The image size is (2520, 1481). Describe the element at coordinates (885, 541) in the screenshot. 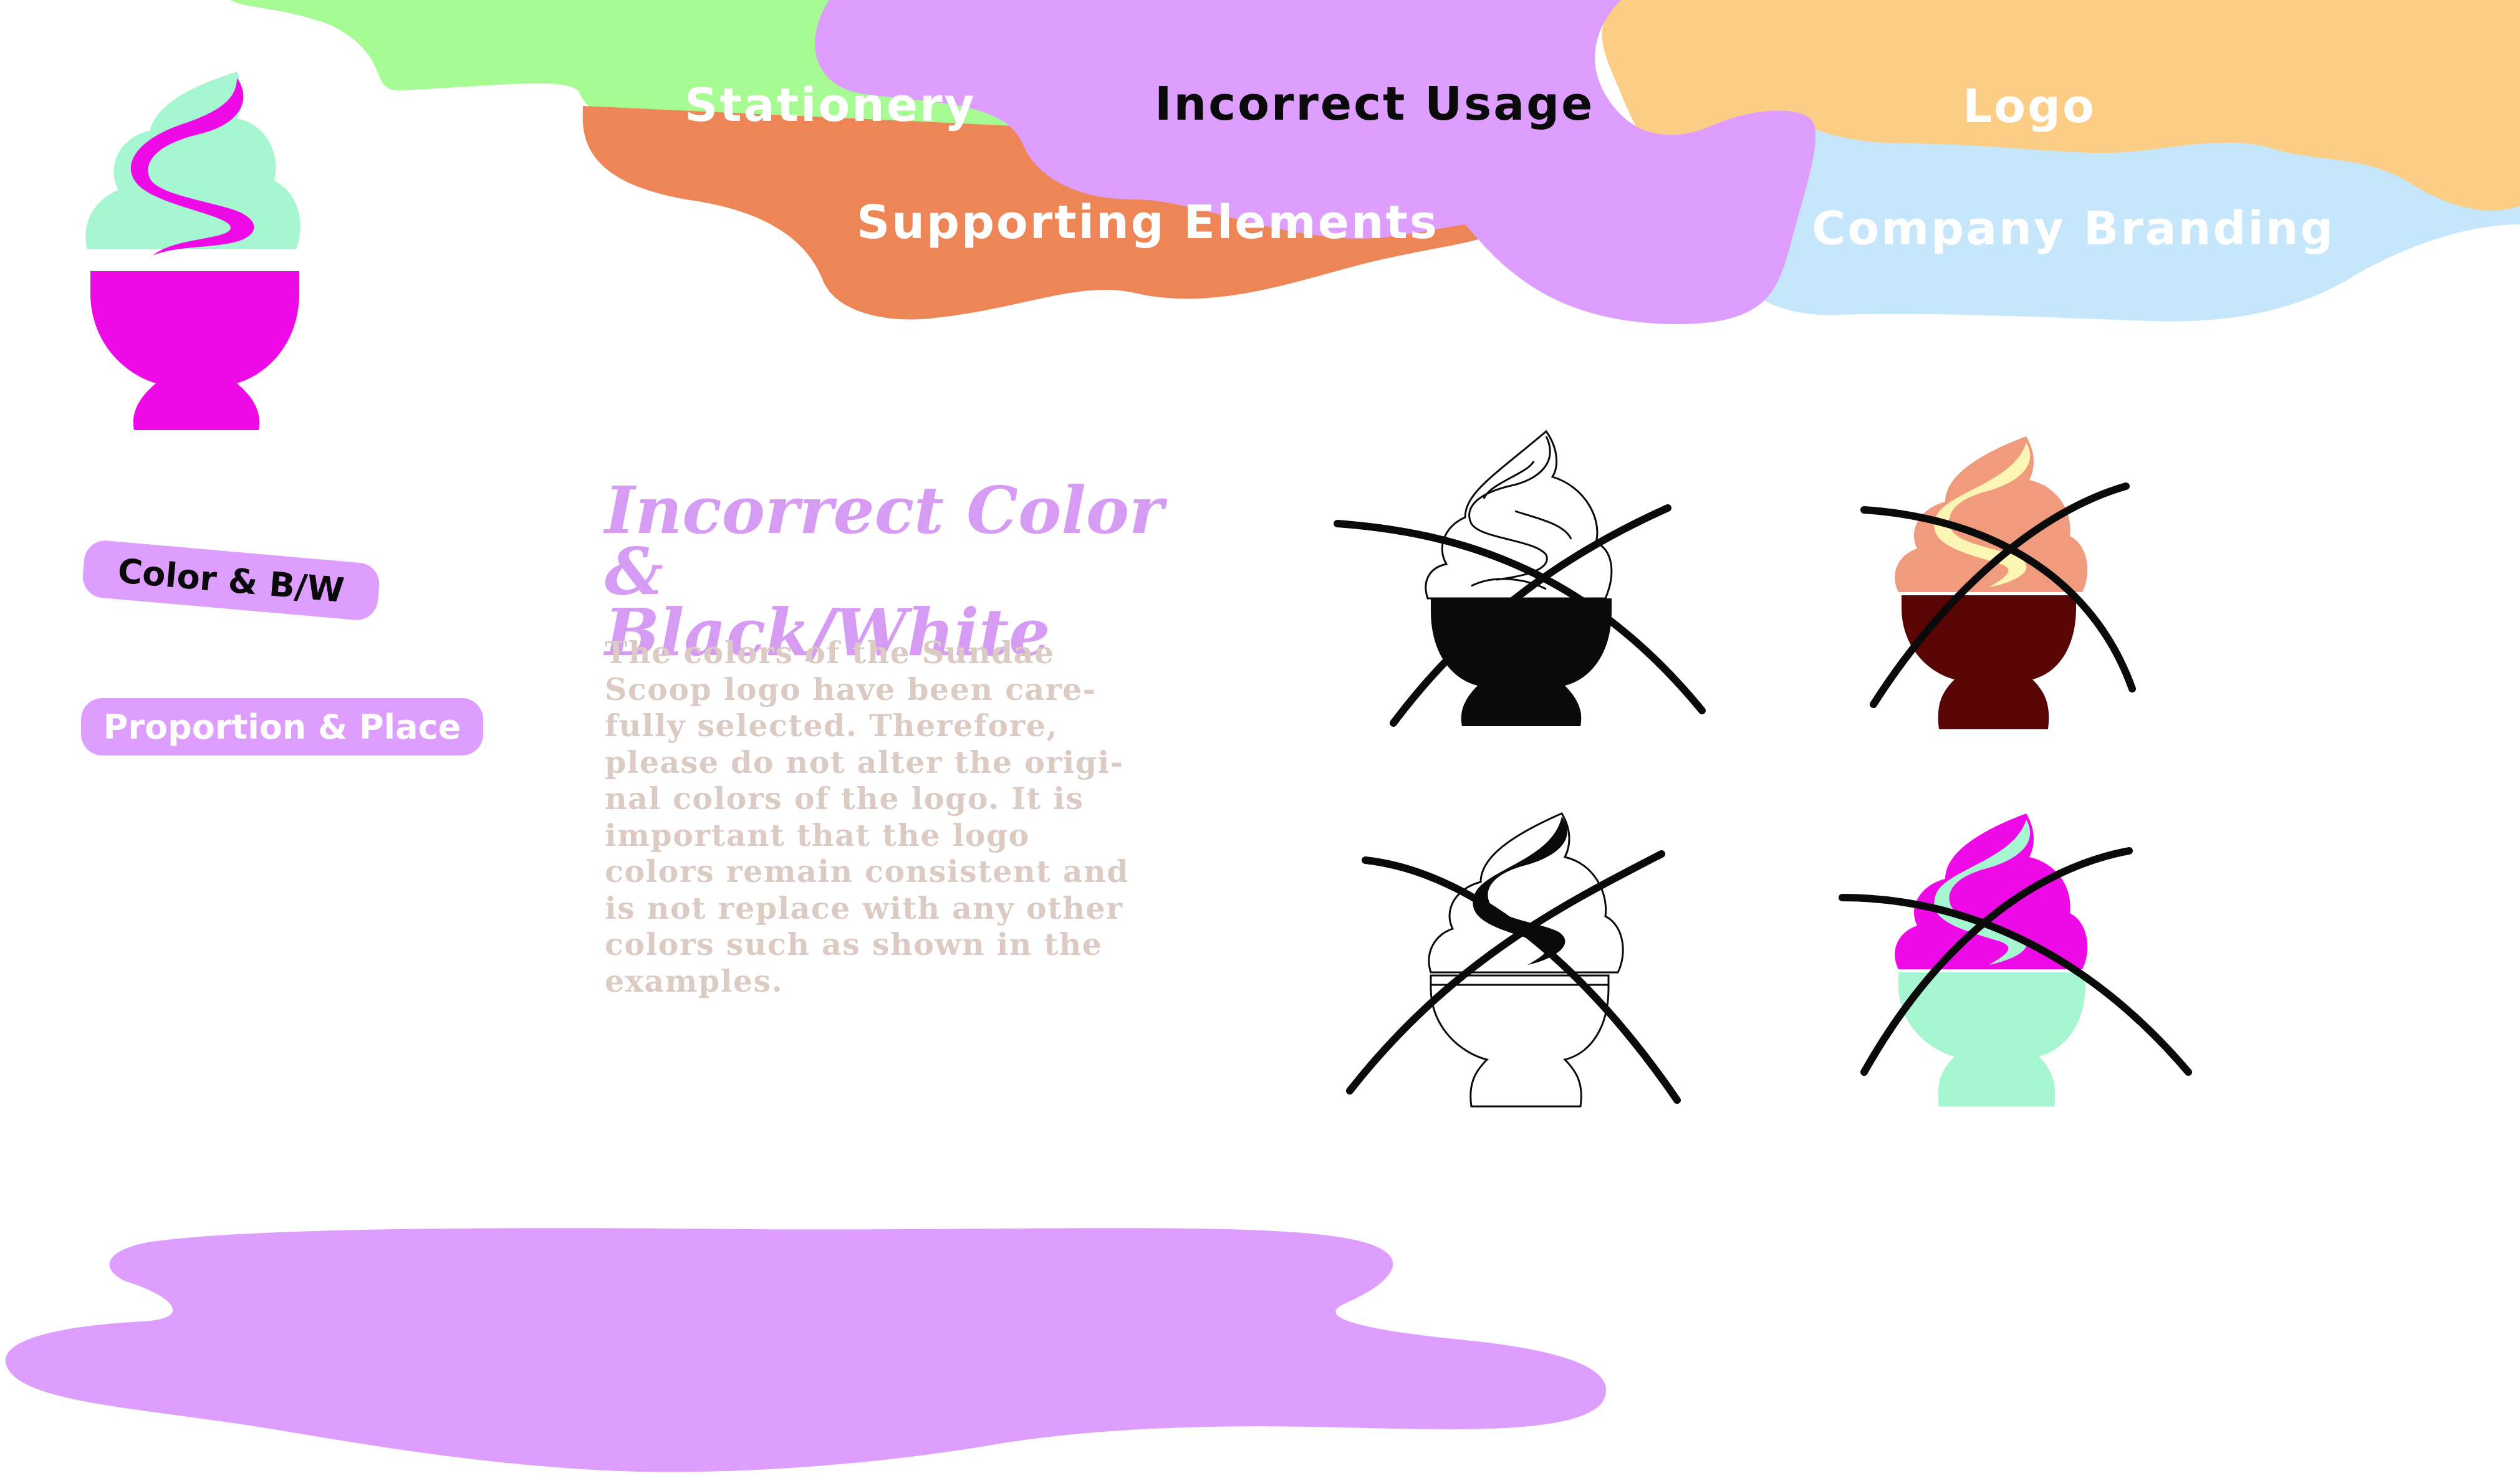

I see `section-title-line-1: Incorrect Color &` at that location.